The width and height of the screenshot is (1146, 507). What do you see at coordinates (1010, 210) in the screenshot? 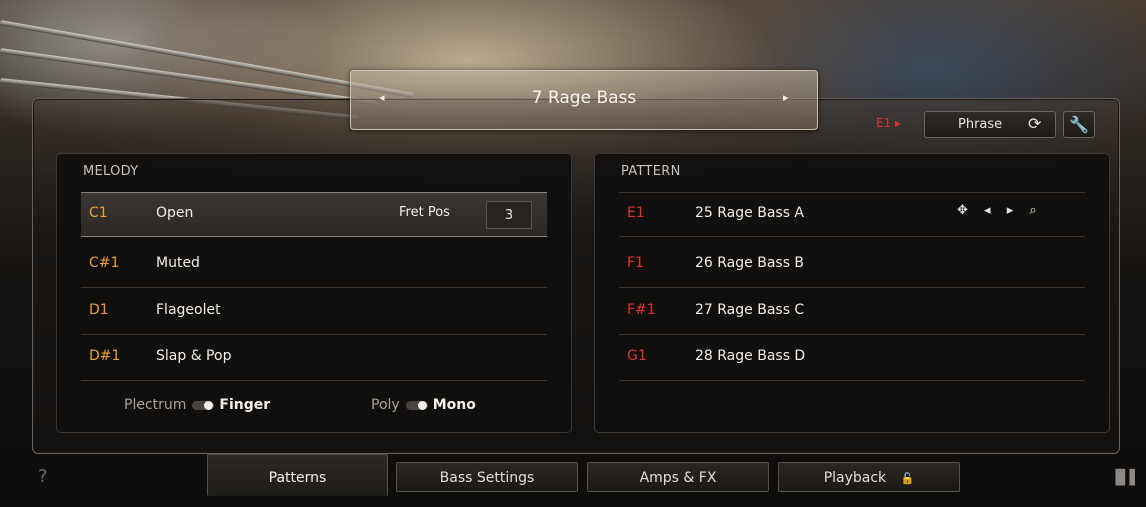
I see `next-icon: ▸` at bounding box center [1010, 210].